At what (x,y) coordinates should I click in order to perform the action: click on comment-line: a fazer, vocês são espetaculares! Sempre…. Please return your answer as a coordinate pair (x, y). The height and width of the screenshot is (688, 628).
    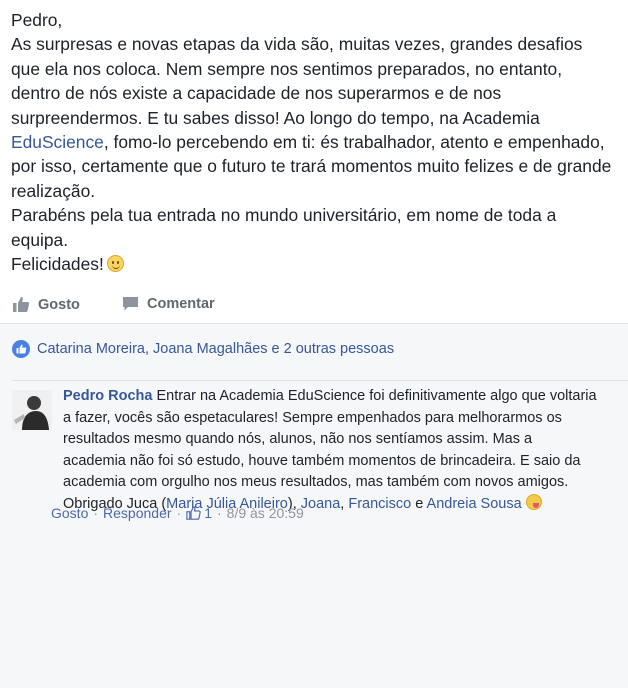
    Looking at the image, I should click on (312, 417).